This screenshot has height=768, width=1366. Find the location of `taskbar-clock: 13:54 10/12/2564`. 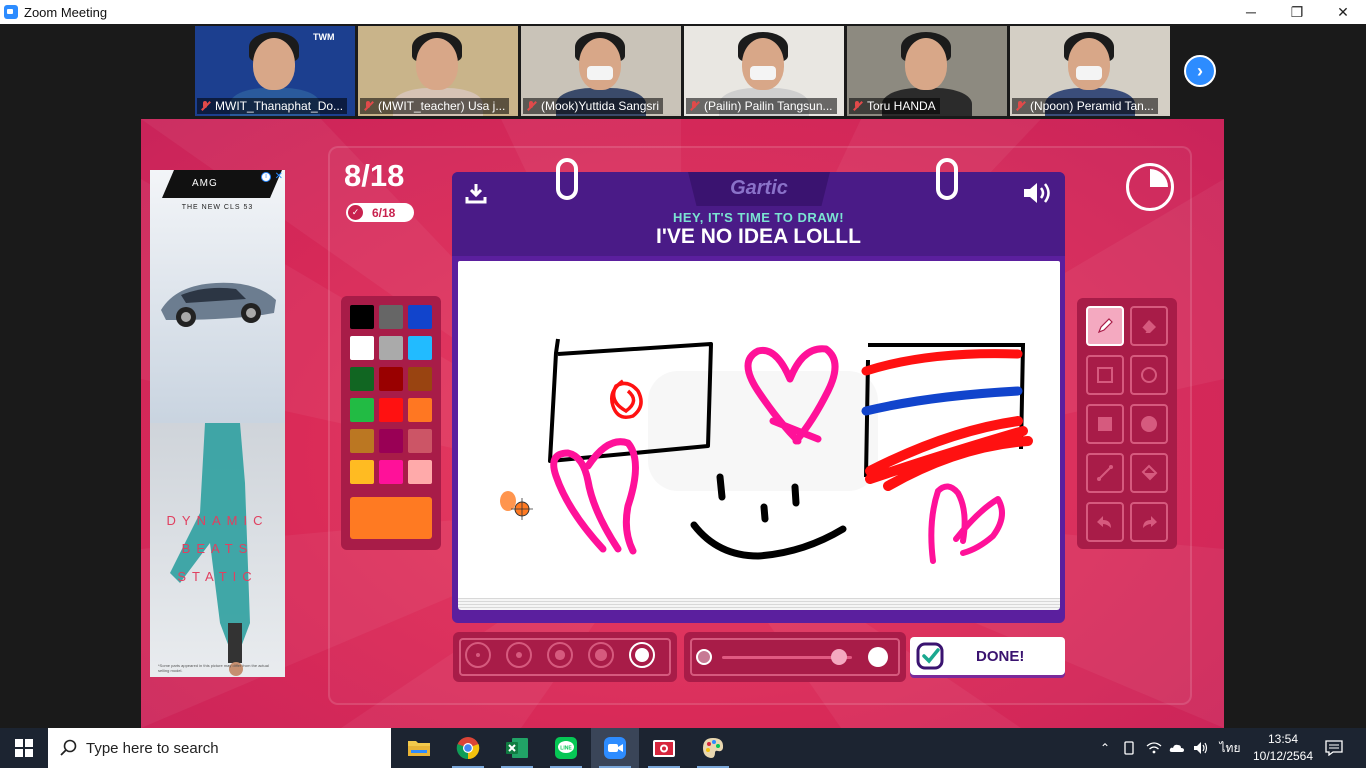

taskbar-clock: 13:54 10/12/2564 is located at coordinates (1283, 748).